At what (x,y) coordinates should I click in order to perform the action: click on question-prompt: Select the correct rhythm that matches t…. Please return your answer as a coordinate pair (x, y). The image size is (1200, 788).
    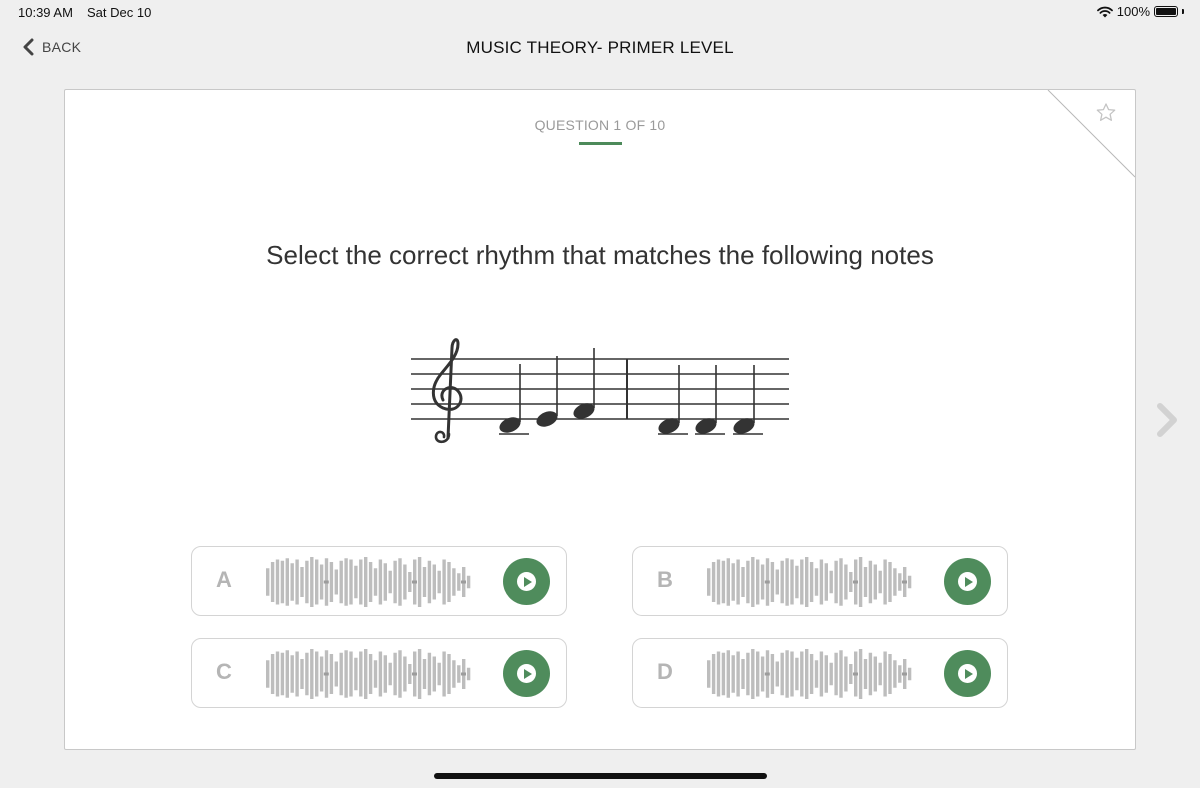
    Looking at the image, I should click on (600, 255).